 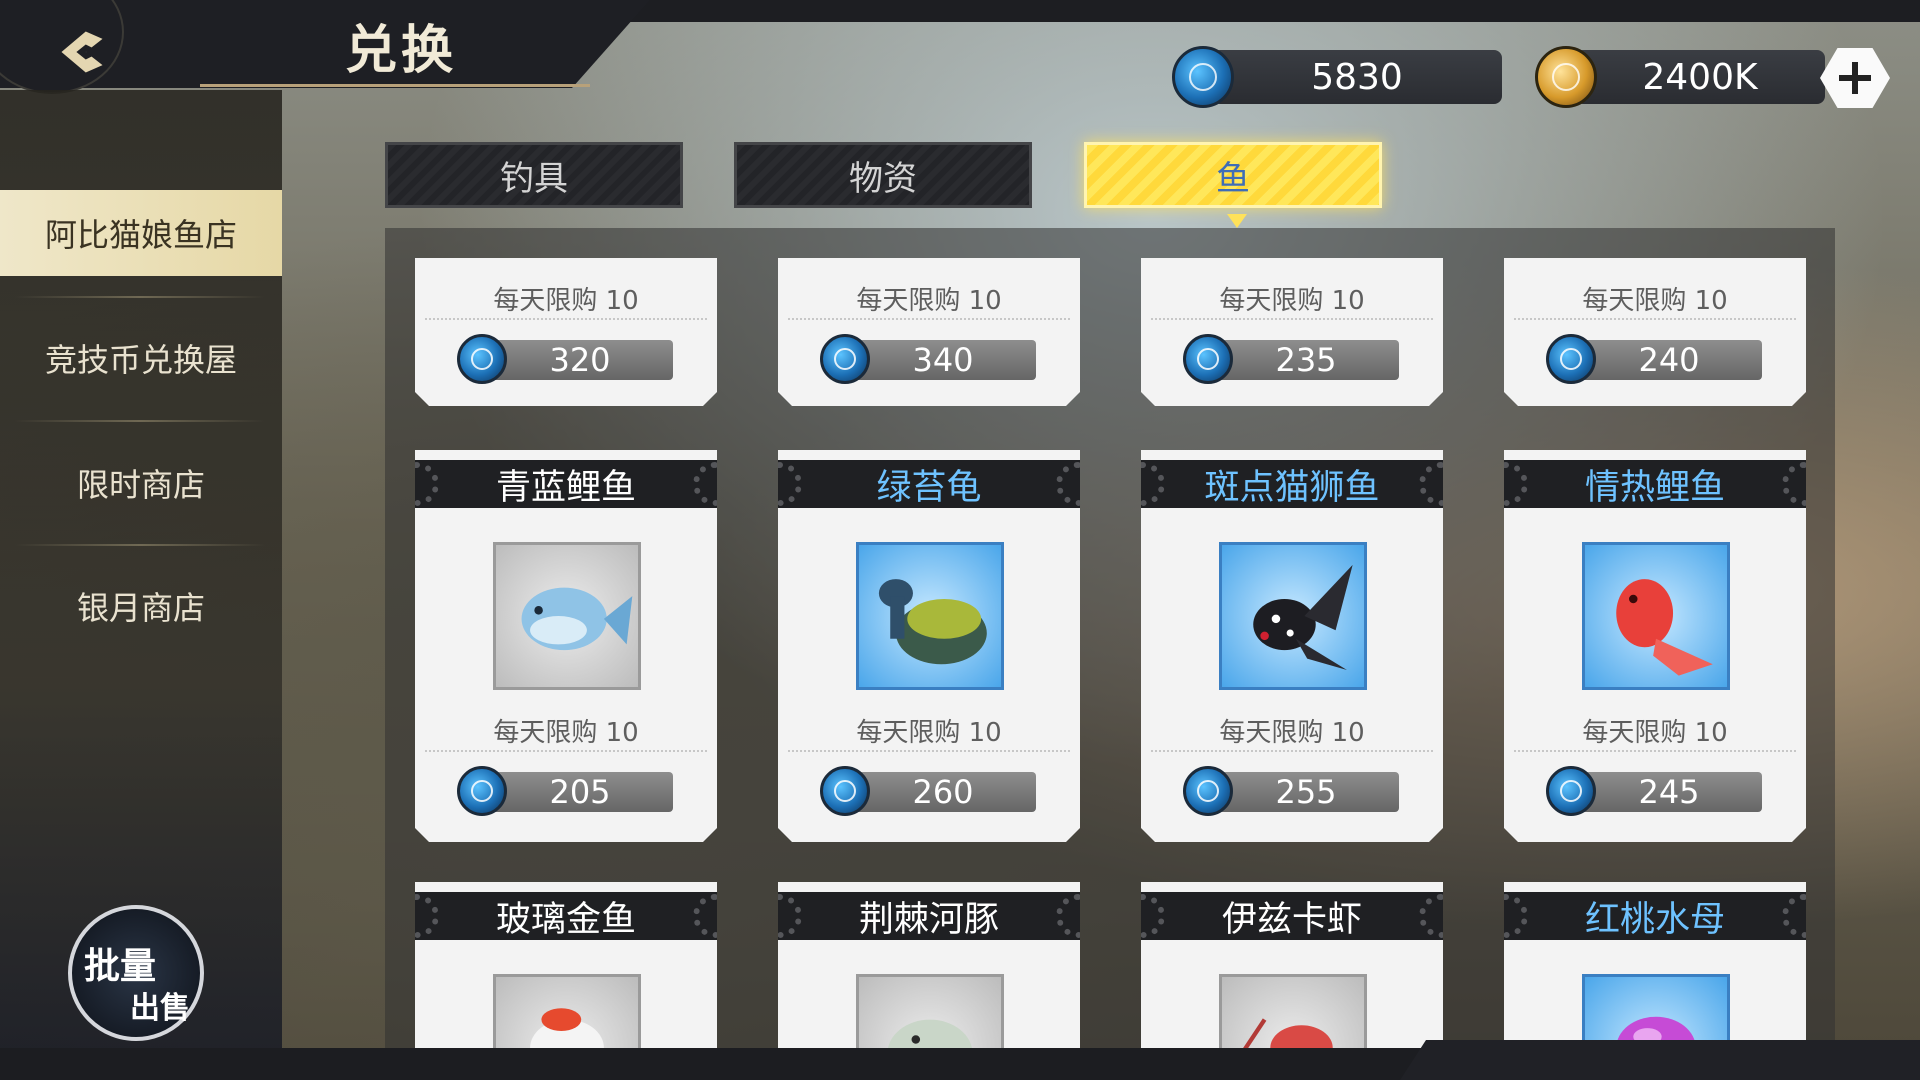 I want to click on price-tag: 320, so click(x=565, y=359).